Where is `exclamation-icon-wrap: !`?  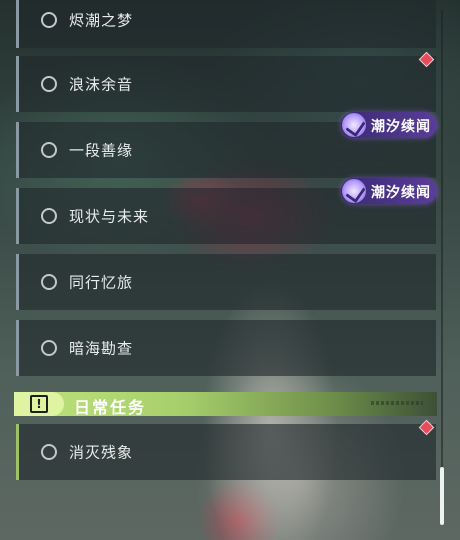
exclamation-icon-wrap: ! is located at coordinates (39, 404).